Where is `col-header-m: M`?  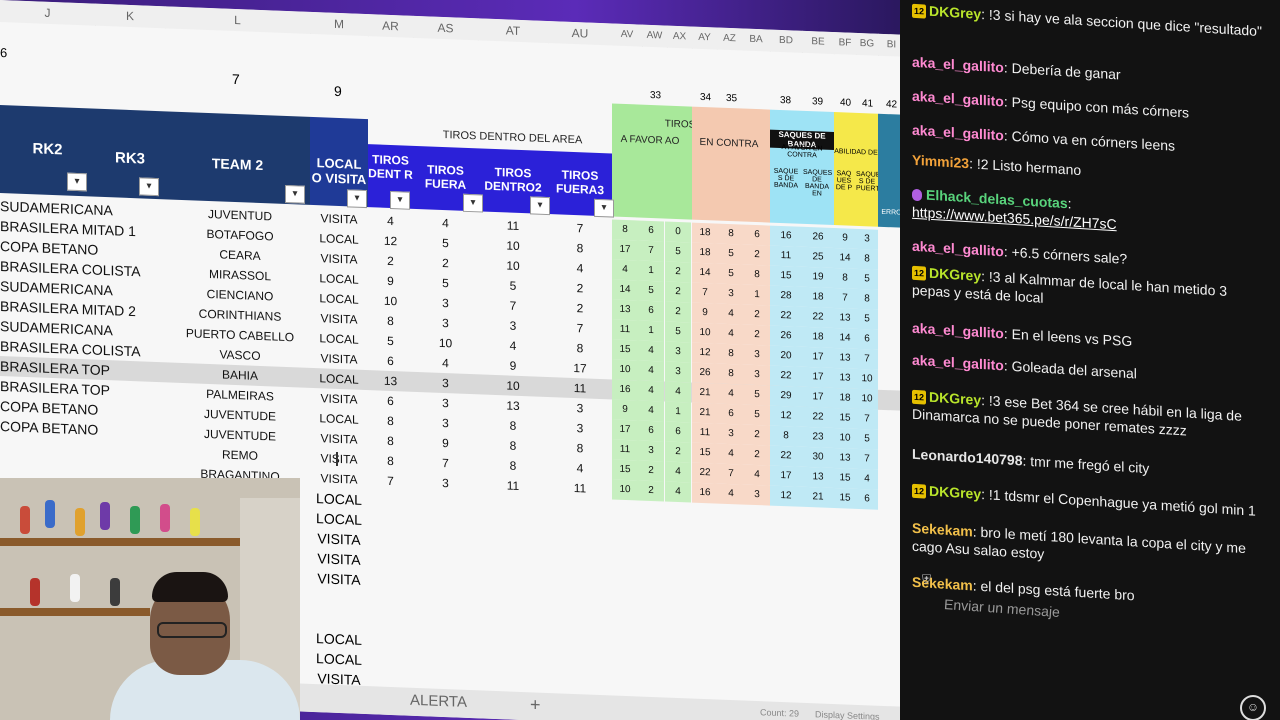
col-header-m: M is located at coordinates (339, 24).